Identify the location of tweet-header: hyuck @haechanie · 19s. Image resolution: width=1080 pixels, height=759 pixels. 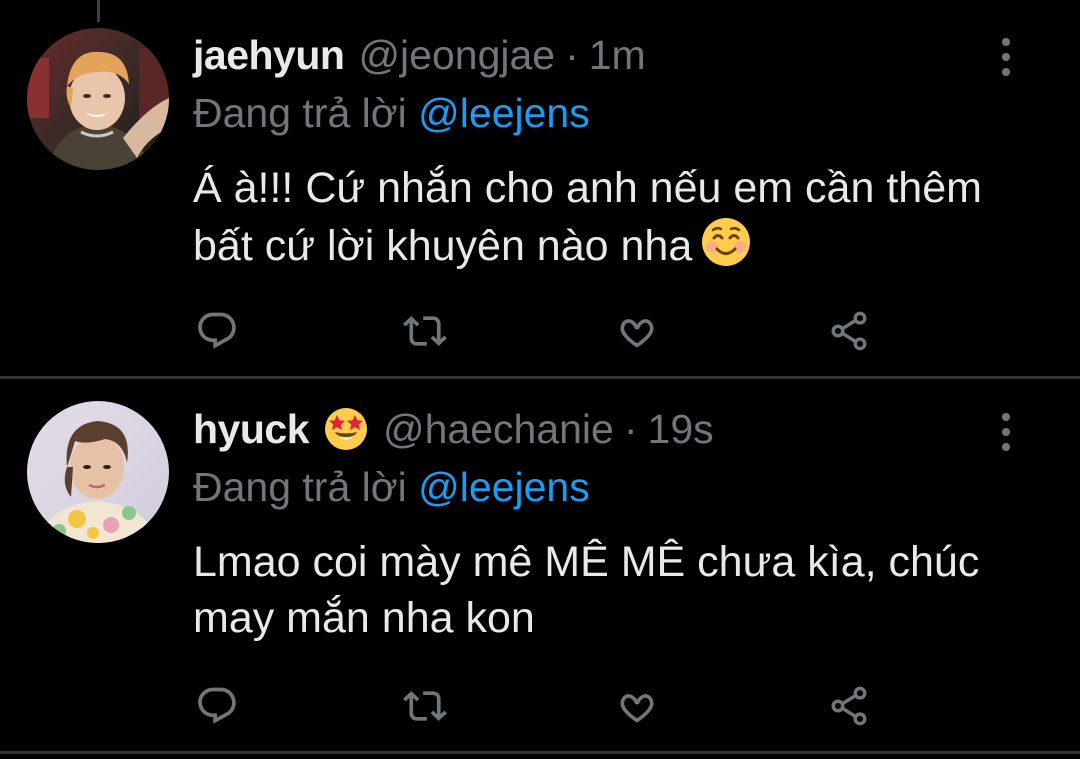
(581, 429).